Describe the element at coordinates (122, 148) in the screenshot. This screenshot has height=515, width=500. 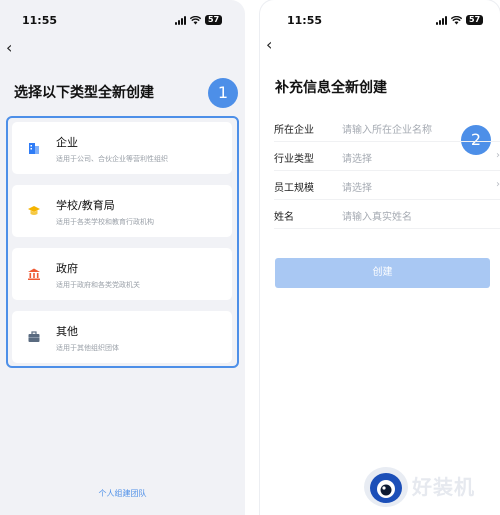
I see `type-card-enterprise: 企业 适用于公司、合伙企业等营利性组织` at that location.